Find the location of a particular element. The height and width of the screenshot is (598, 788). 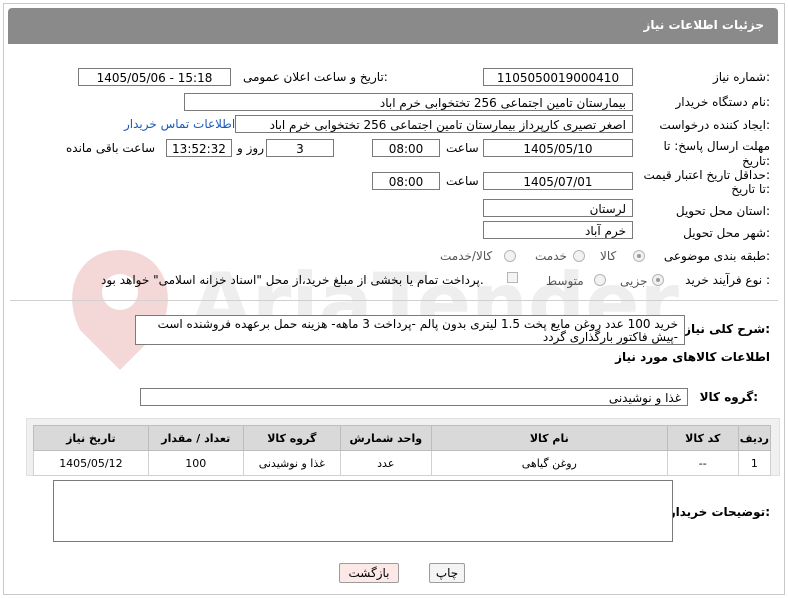

category-radio-goods is located at coordinates (639, 256).